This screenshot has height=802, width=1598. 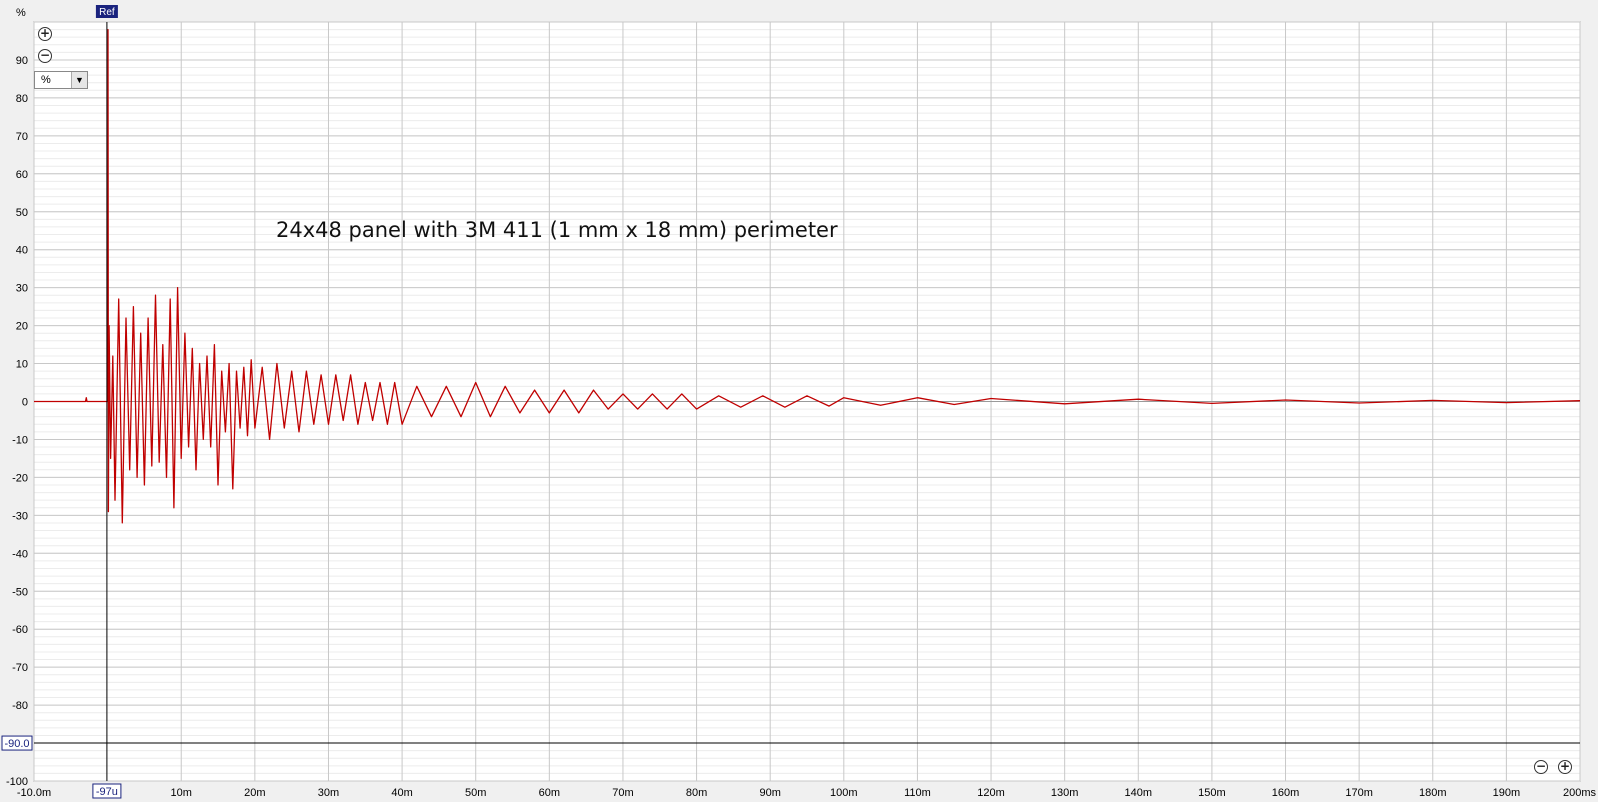 I want to click on y-tick-label: -10, so click(x=20, y=440).